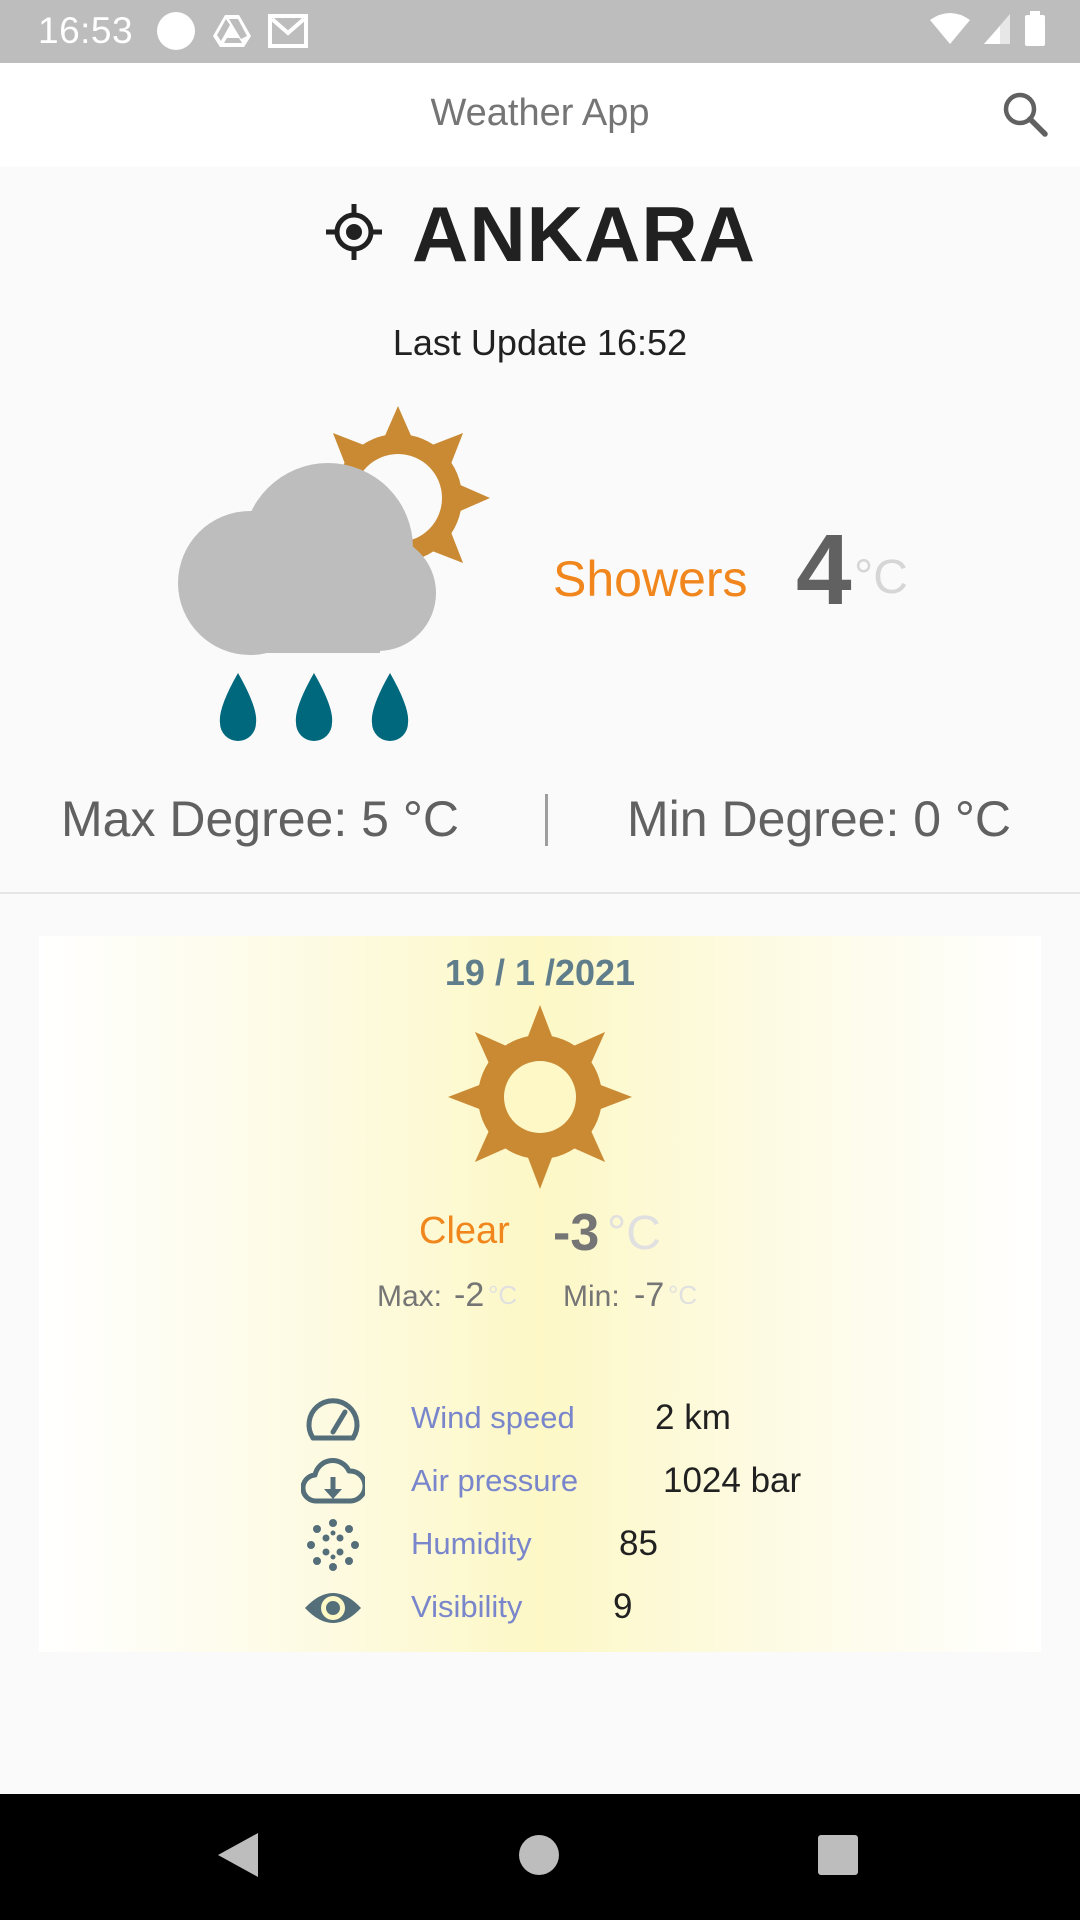 The image size is (1080, 1920). Describe the element at coordinates (950, 31) in the screenshot. I see `wifi-icon` at that location.